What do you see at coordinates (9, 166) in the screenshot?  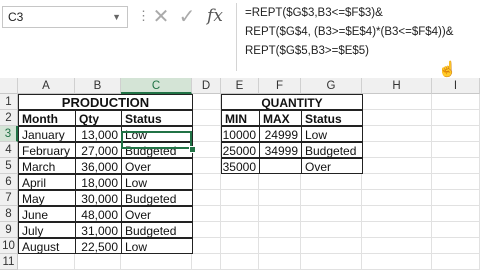 I see `row-header-5: 5` at bounding box center [9, 166].